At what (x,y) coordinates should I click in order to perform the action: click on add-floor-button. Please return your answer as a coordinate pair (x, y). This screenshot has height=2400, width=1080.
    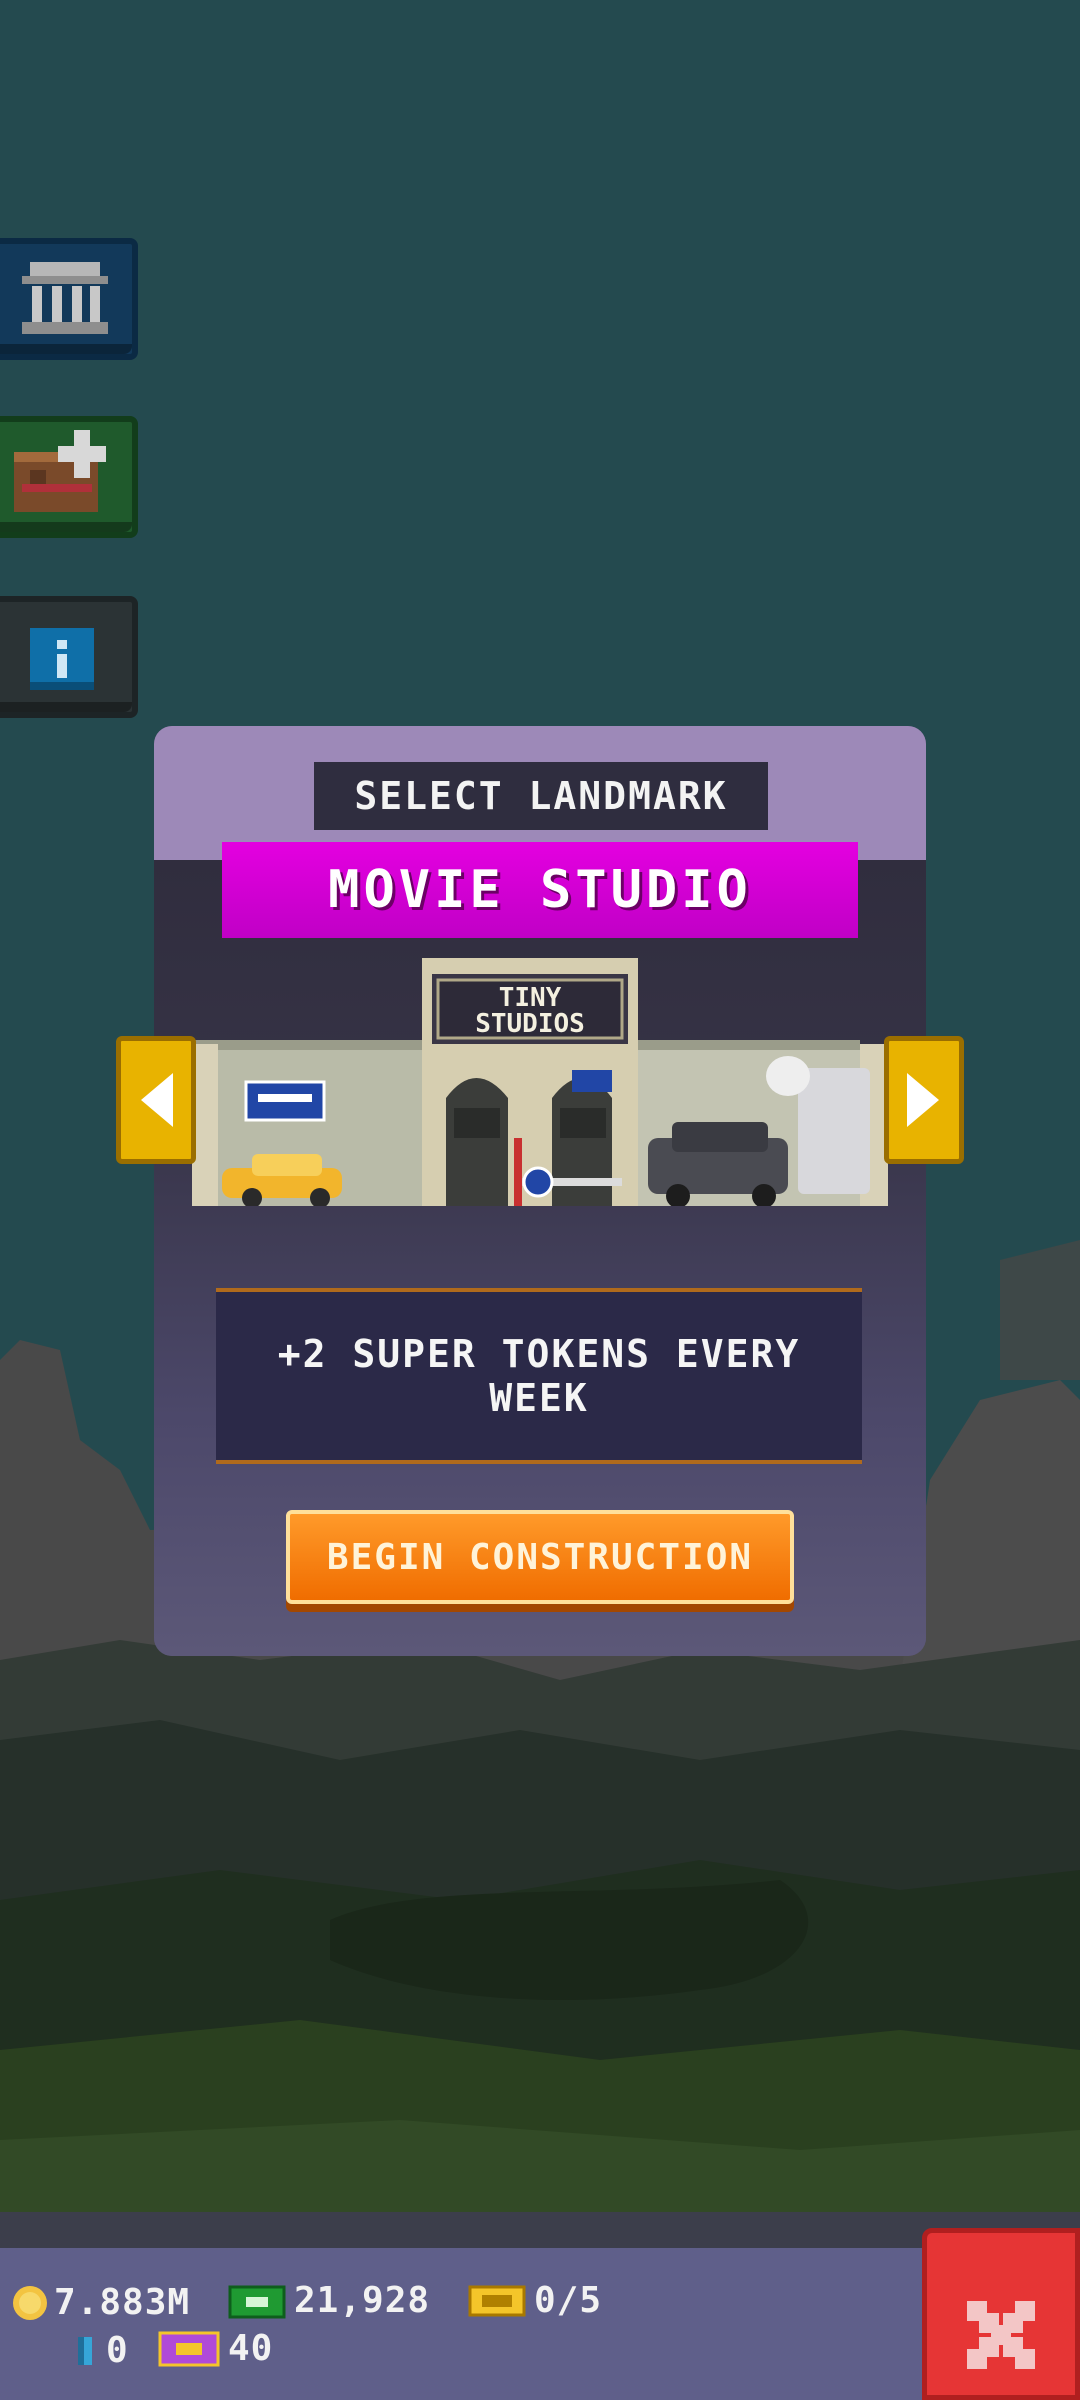
    Looking at the image, I should click on (69, 477).